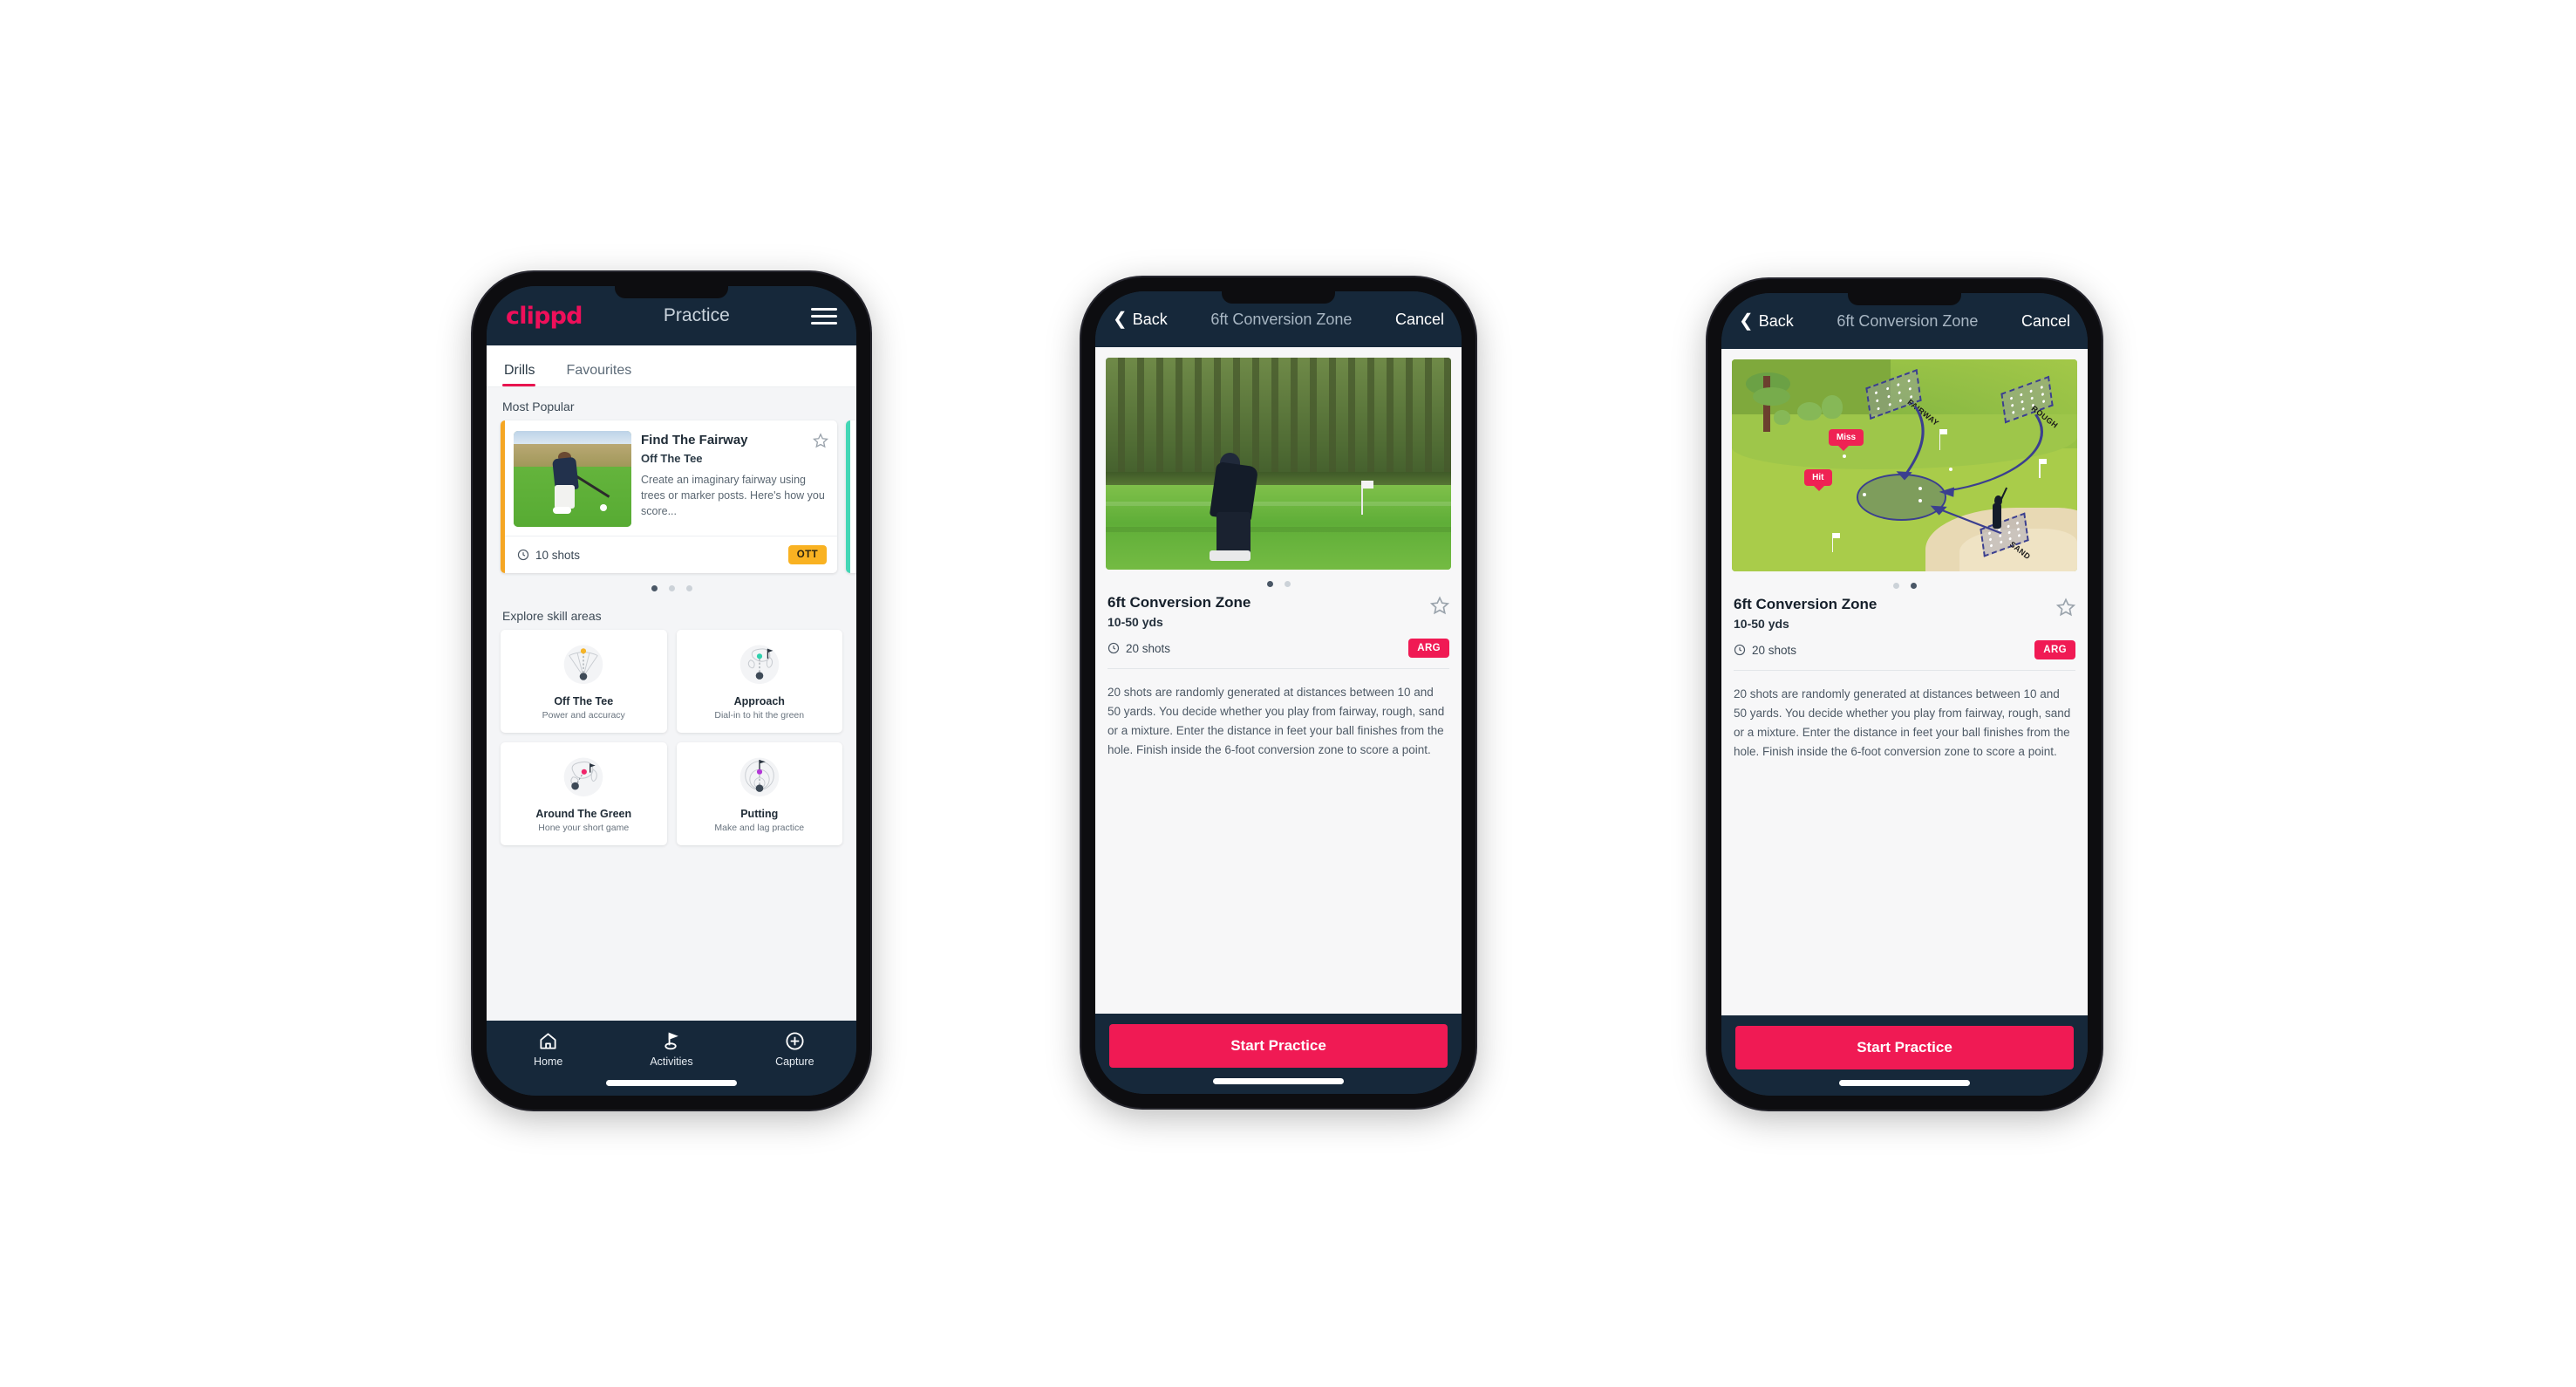 The image size is (2576, 1387). I want to click on nav-item-home: Home, so click(549, 1049).